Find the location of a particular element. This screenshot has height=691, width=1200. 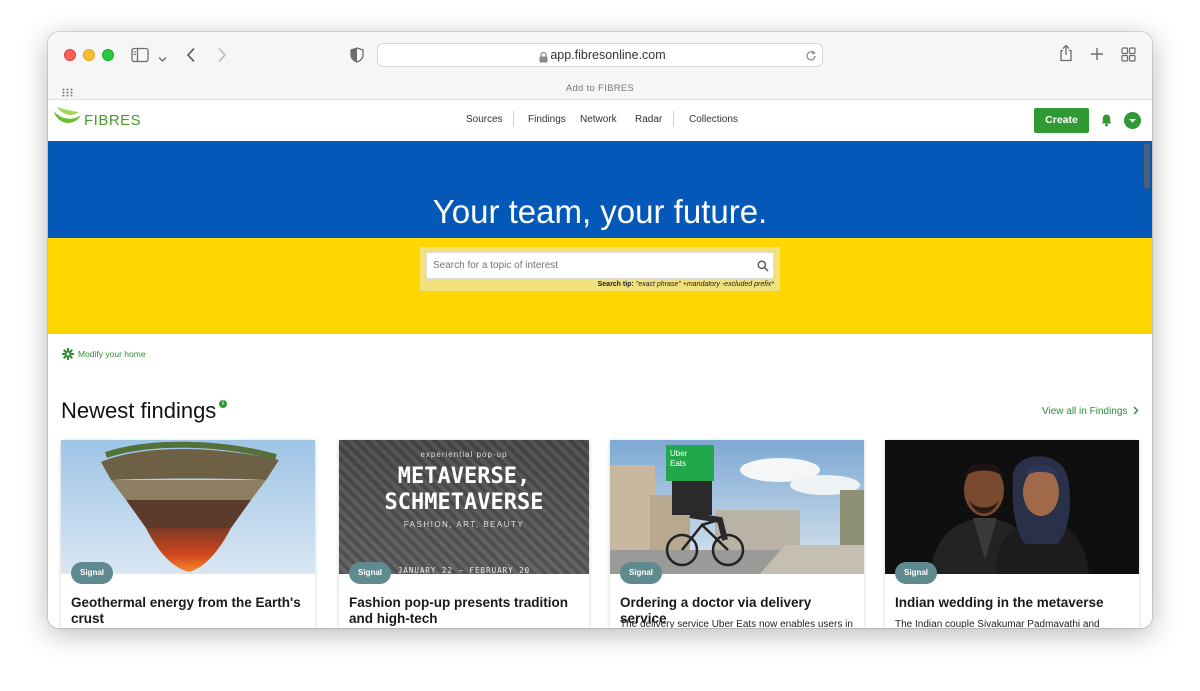

bookmarks-bar: Add to FIBRES is located at coordinates (600, 89).